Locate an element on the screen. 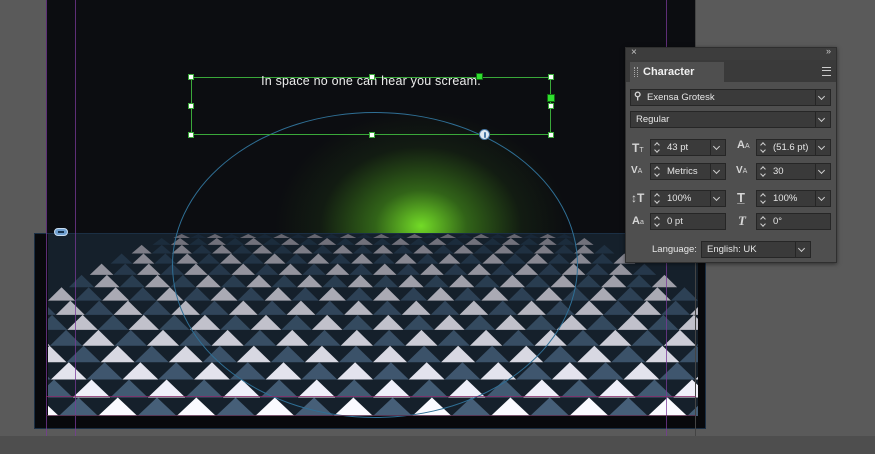  tab-character: Character is located at coordinates (677, 72).